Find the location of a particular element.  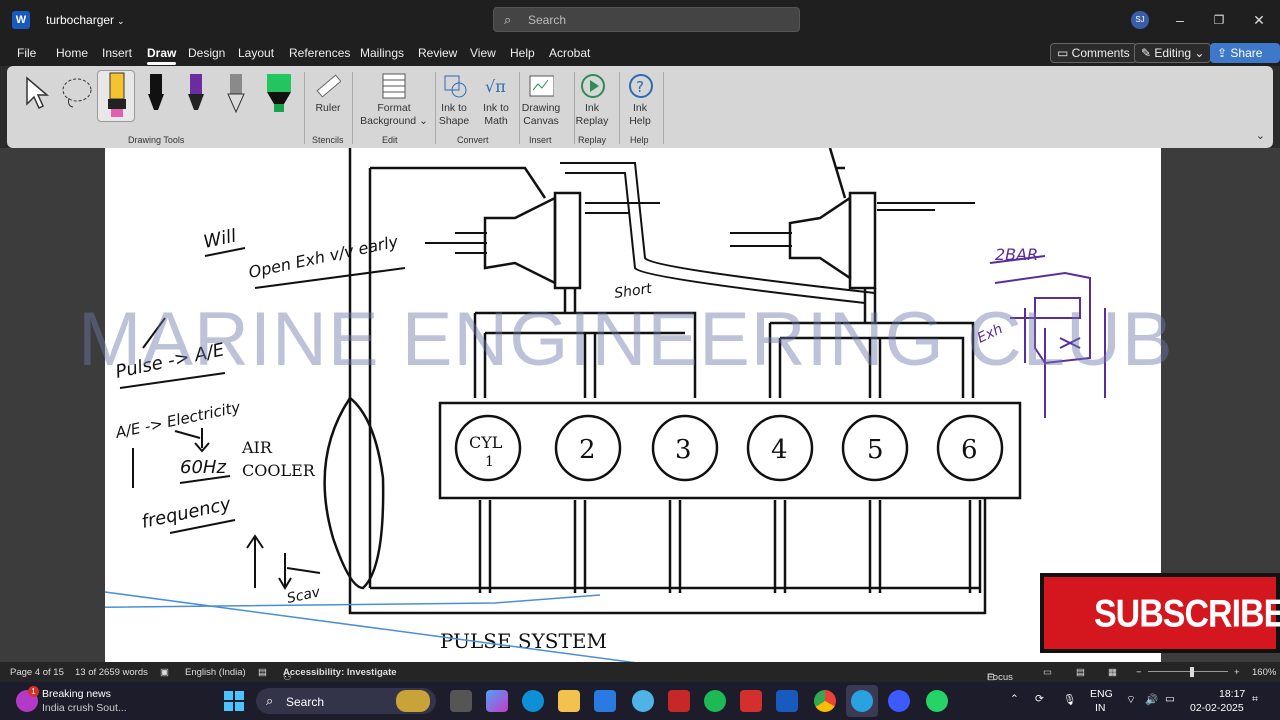

web-layout-icon: ▦ is located at coordinates (1112, 672).